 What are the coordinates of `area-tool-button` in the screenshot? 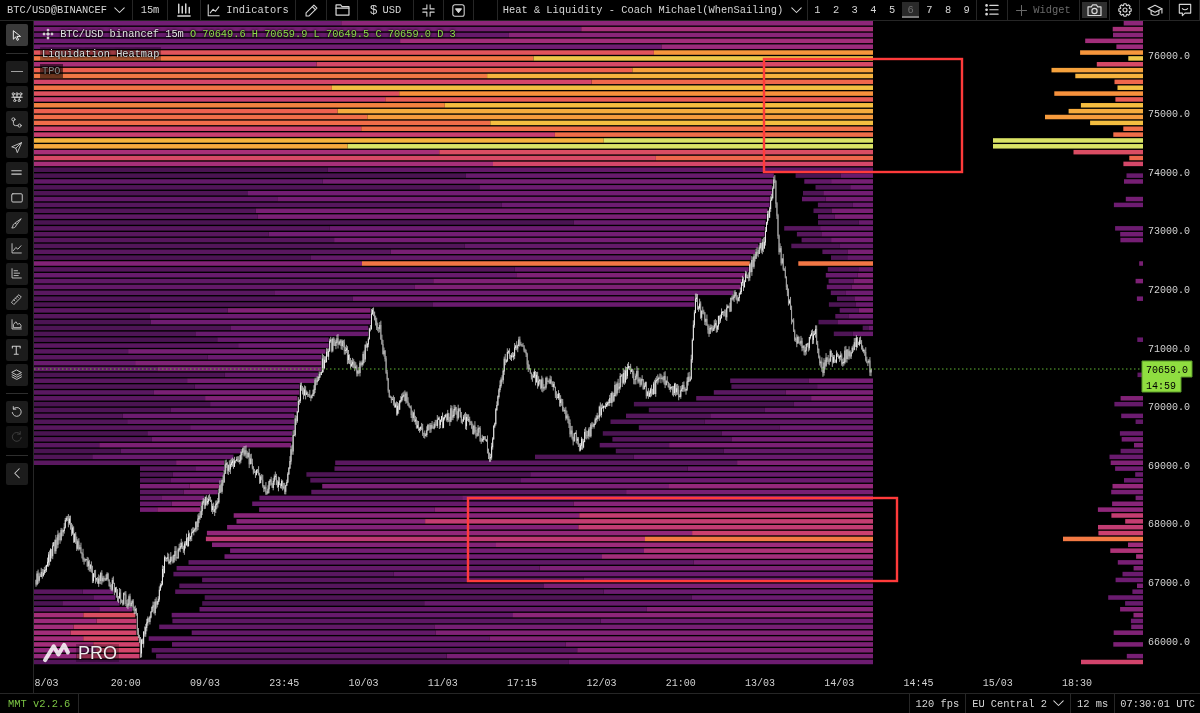 It's located at (16, 324).